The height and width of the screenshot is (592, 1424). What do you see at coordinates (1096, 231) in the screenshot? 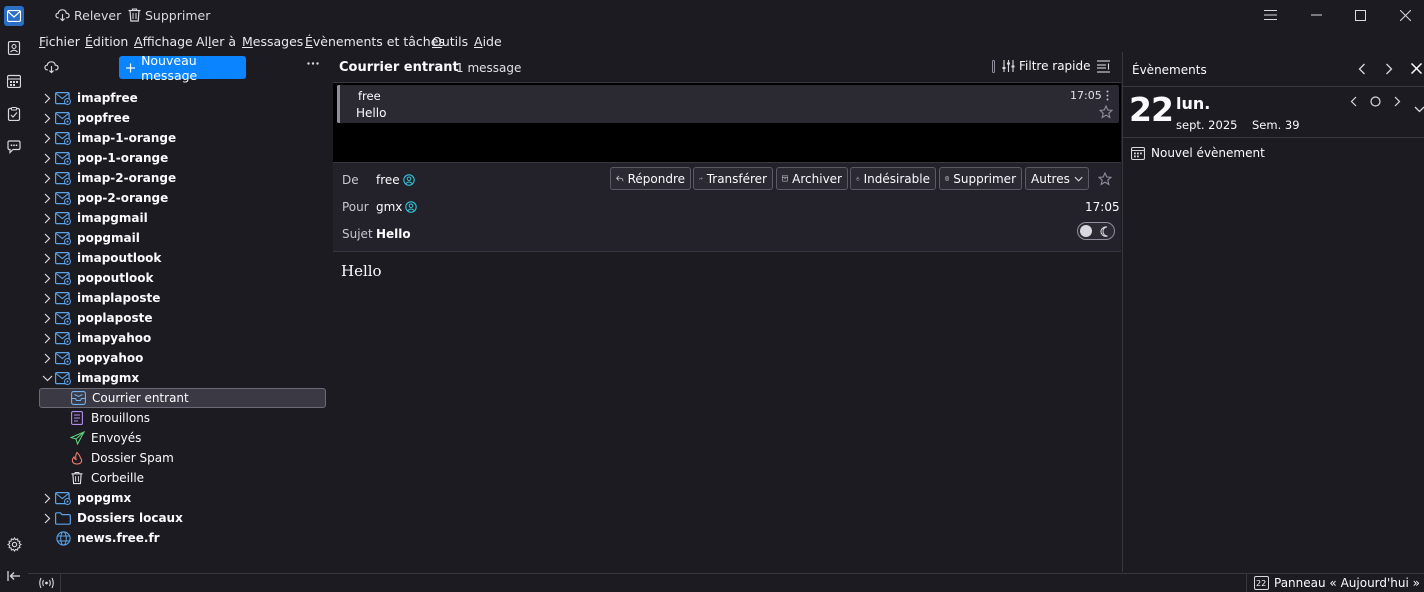
I see `dark-mode-toggle` at bounding box center [1096, 231].